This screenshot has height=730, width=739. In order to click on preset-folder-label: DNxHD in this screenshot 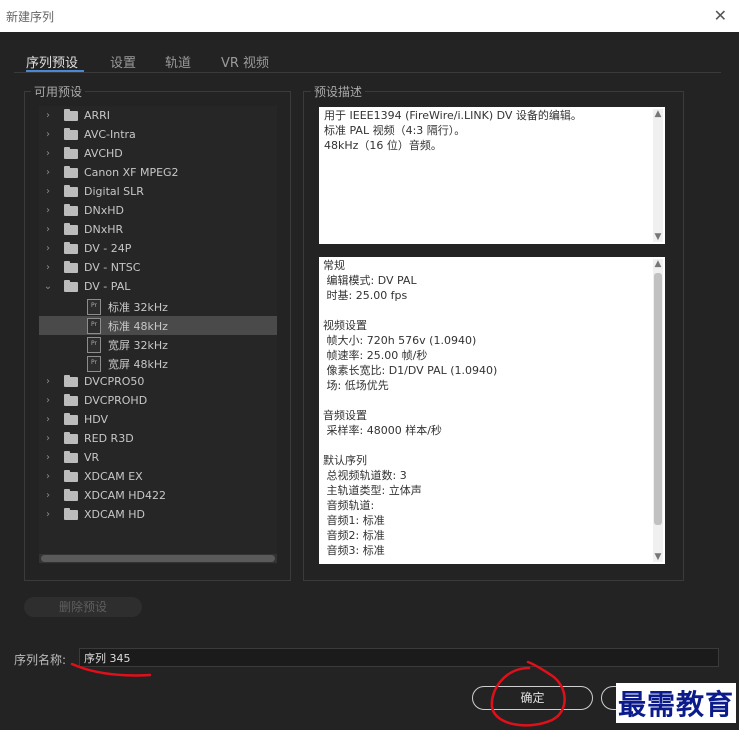, I will do `click(104, 210)`.